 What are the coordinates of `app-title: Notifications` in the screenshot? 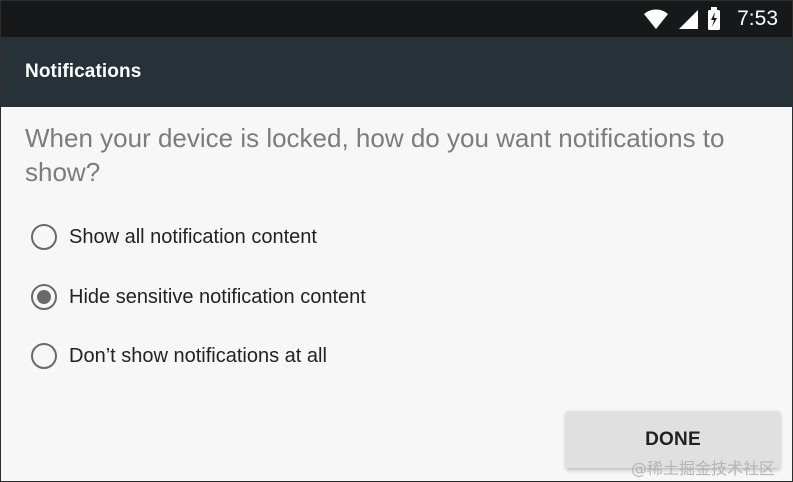 It's located at (83, 71).